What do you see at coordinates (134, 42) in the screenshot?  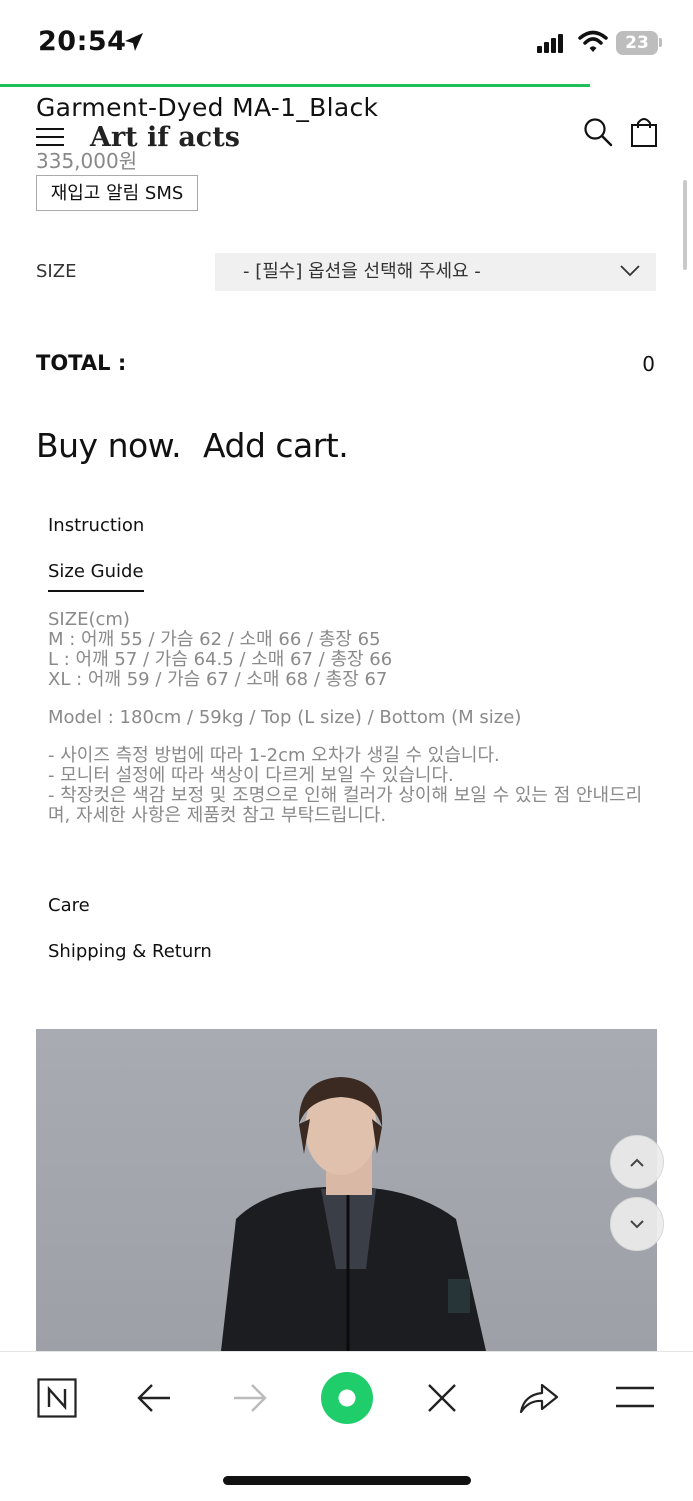 I see `location-arrow-icon` at bounding box center [134, 42].